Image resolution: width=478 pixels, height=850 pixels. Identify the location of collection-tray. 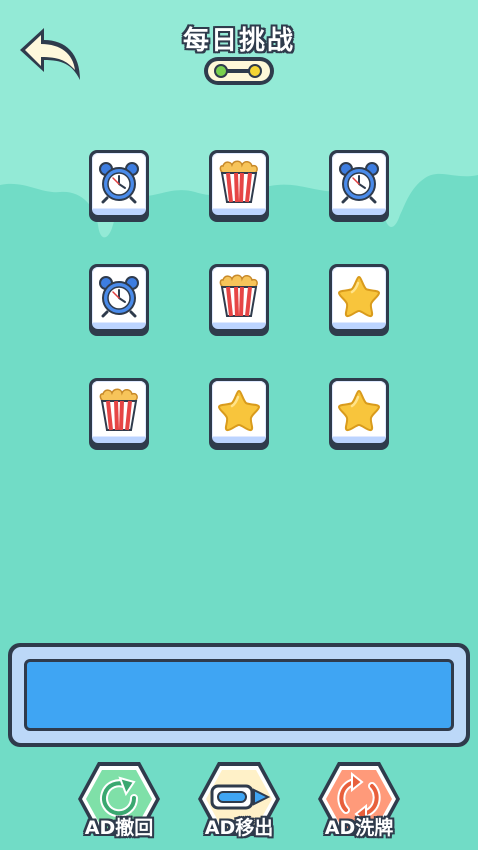
(239, 695).